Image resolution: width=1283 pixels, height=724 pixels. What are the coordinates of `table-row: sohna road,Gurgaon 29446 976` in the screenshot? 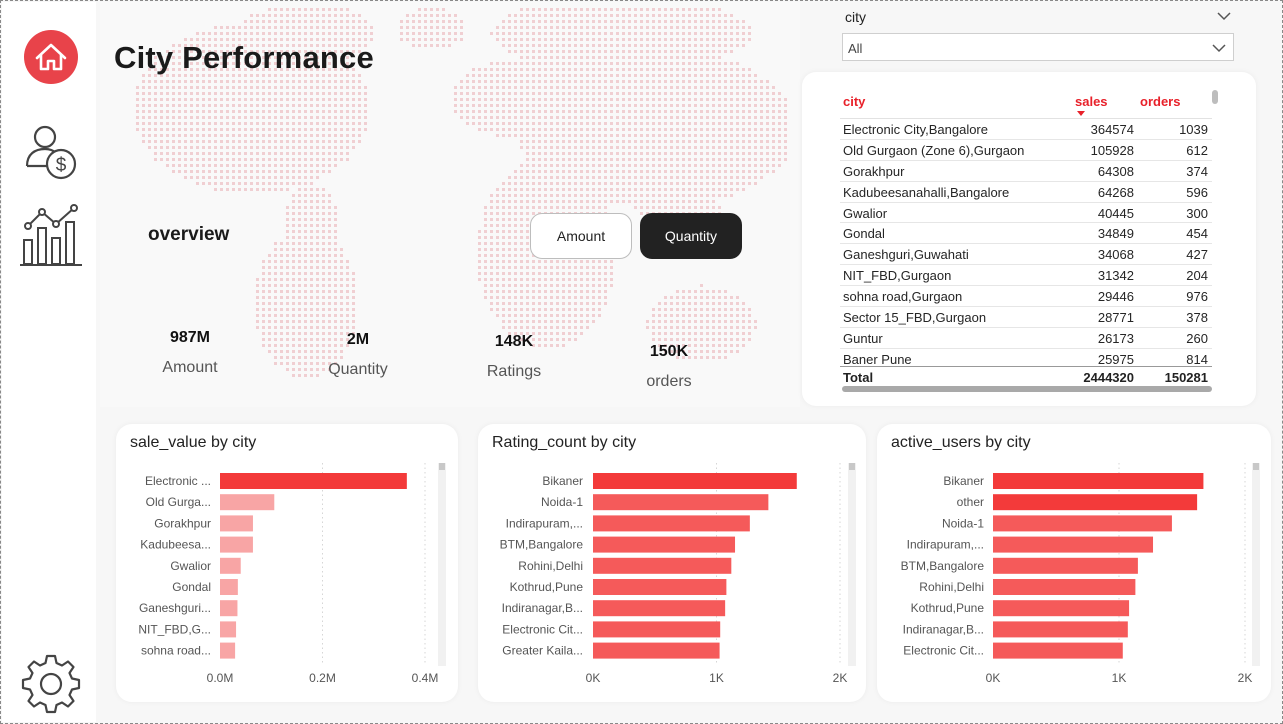 It's located at (1026, 297).